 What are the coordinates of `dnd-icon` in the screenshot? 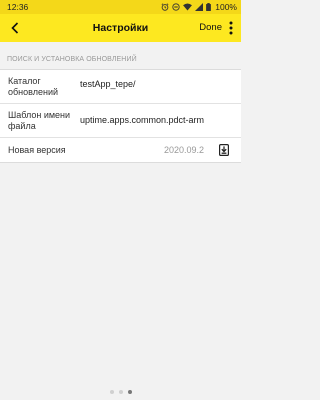 It's located at (176, 7).